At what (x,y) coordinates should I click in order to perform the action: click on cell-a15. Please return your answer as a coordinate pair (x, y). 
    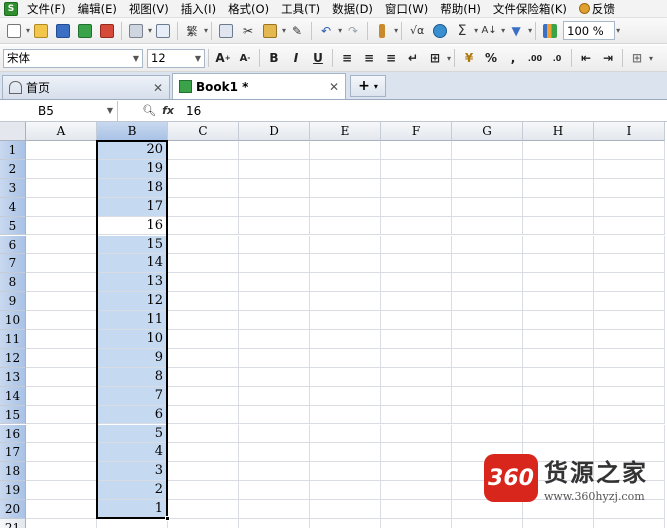
    Looking at the image, I should click on (61, 415).